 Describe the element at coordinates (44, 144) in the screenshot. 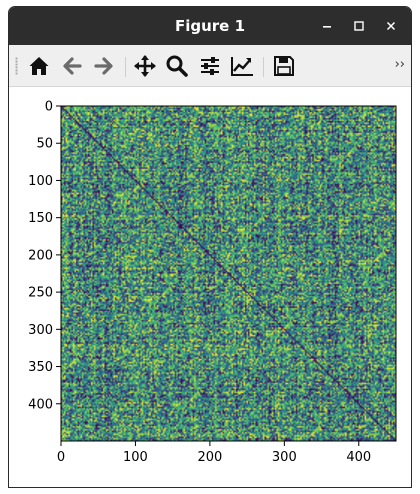

I see `y-tick-label: 50` at that location.